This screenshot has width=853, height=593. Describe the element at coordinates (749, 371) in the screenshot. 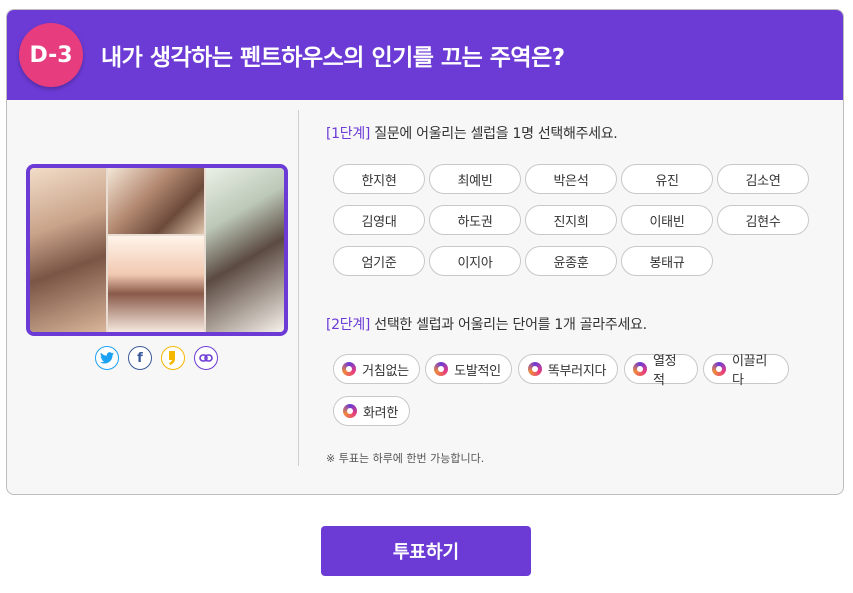

I see `word-label: 이끌리다` at that location.